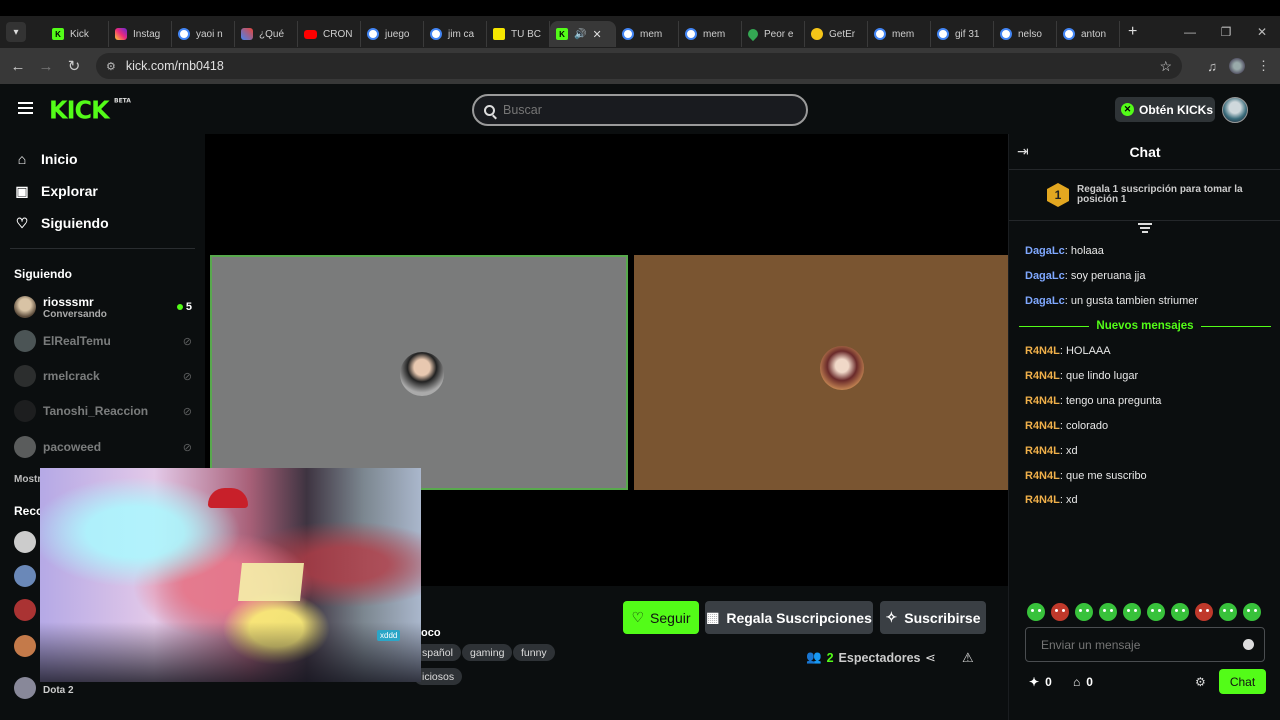  What do you see at coordinates (203, 34) in the screenshot?
I see `browser-tab: yaoi n` at bounding box center [203, 34].